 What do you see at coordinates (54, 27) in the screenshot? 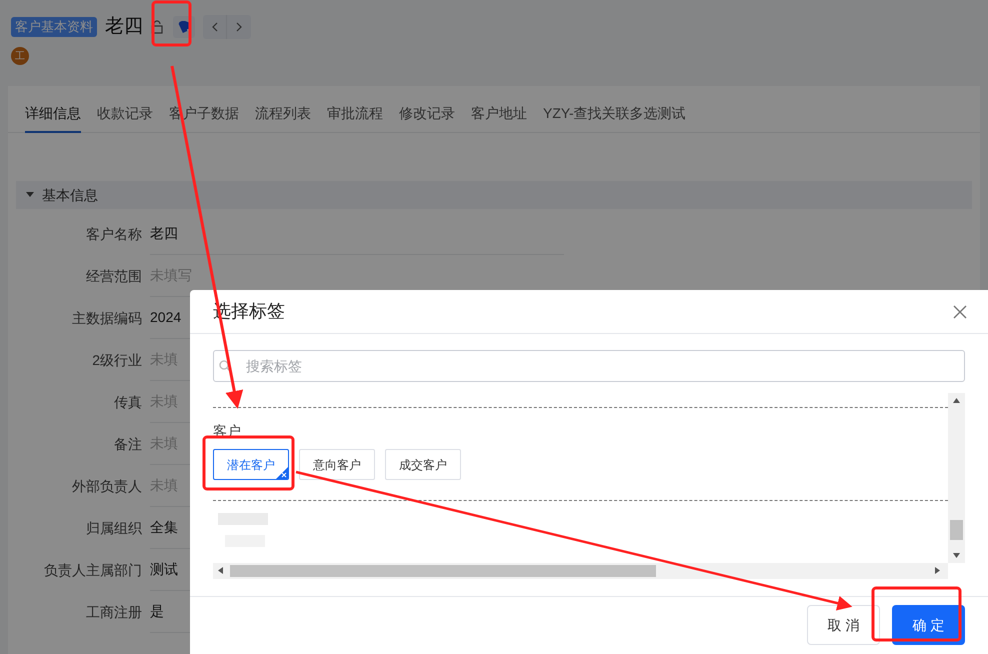
I see `page-type-badge: 客户基本资料` at bounding box center [54, 27].